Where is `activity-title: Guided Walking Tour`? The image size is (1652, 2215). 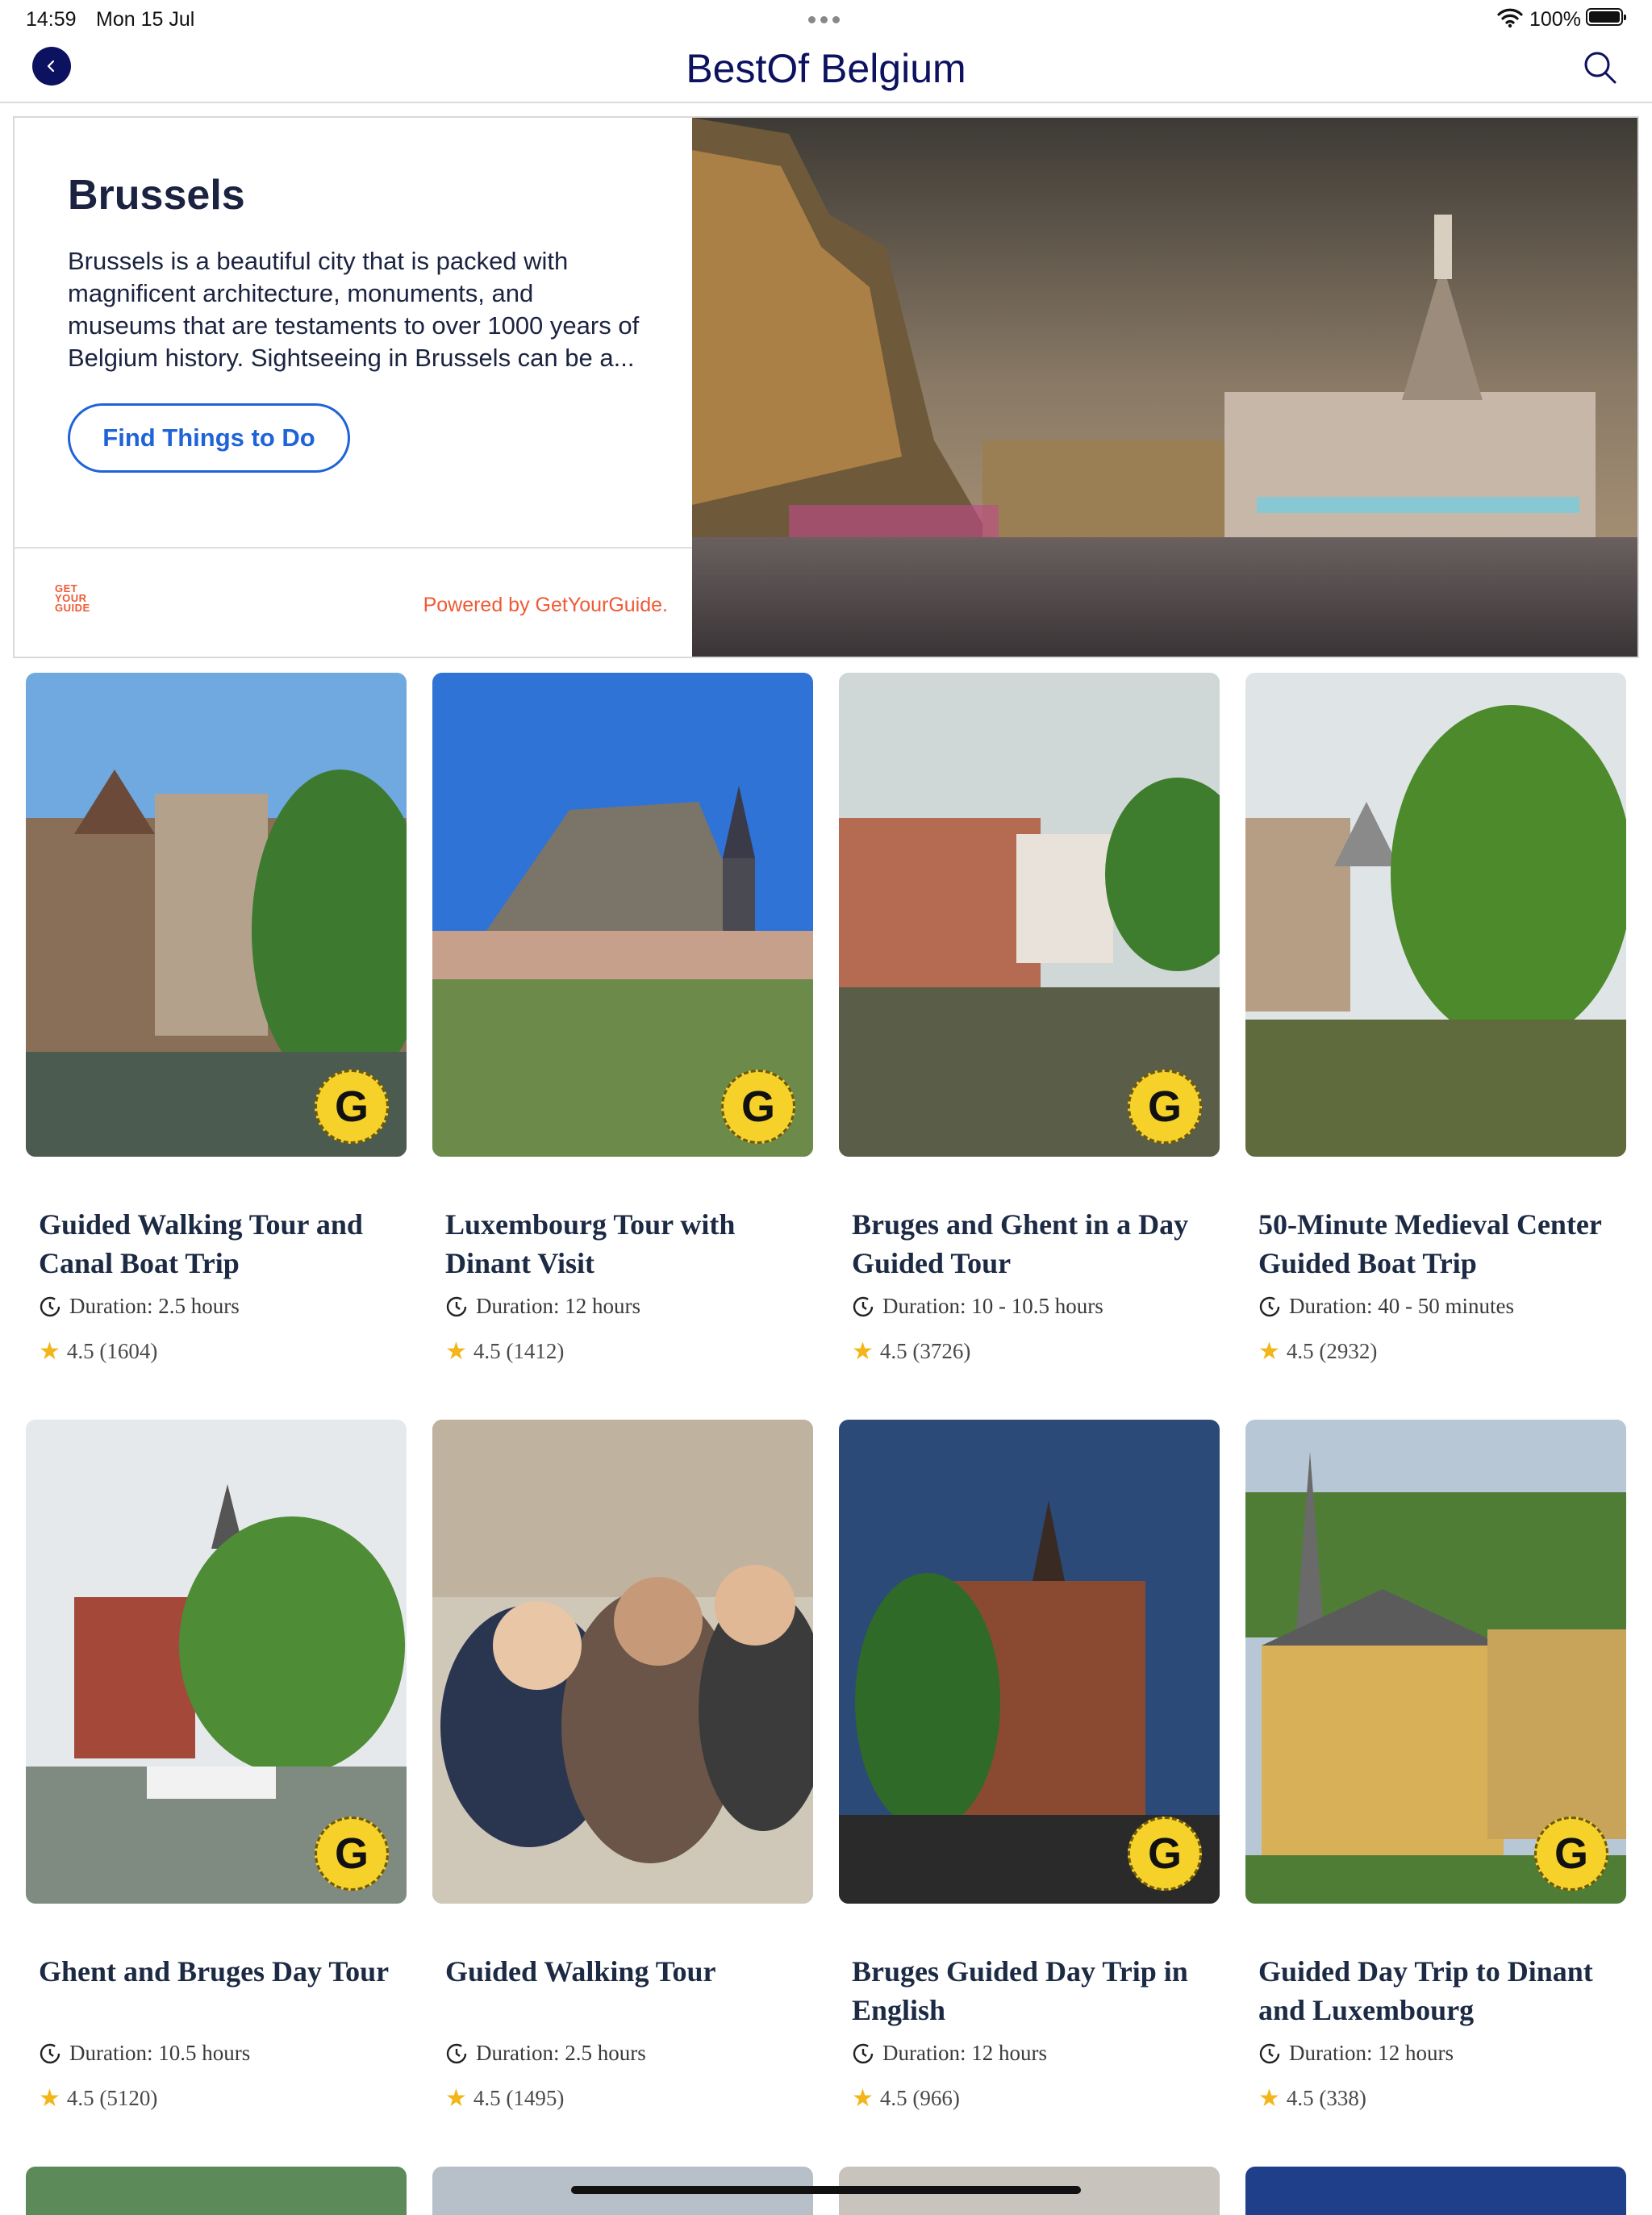 activity-title: Guided Walking Tour is located at coordinates (580, 1972).